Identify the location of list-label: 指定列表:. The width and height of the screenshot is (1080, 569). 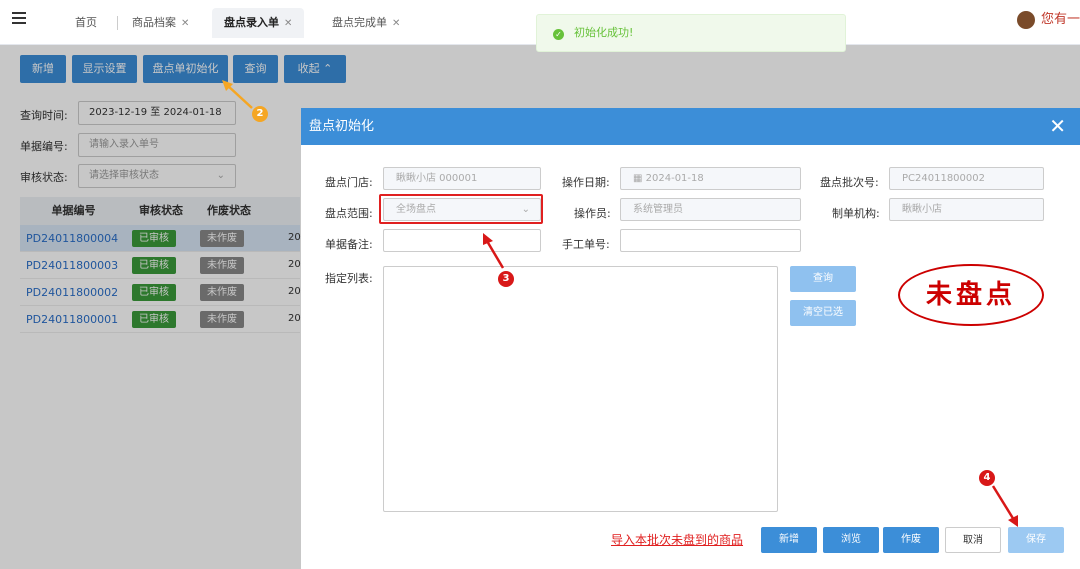
(349, 278).